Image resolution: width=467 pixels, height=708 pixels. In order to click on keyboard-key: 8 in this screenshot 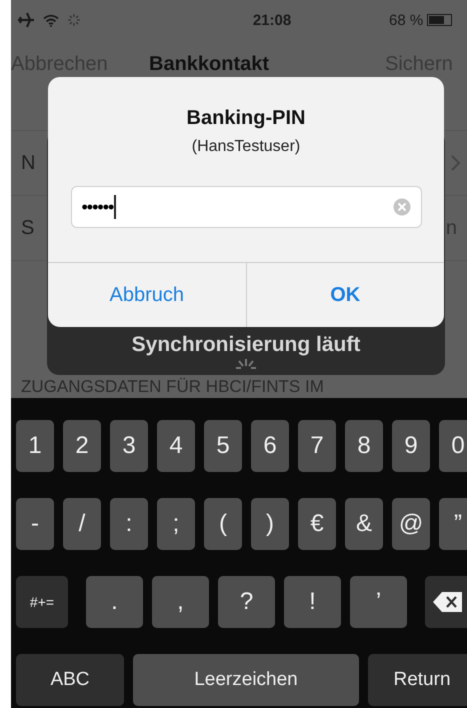, I will do `click(364, 446)`.